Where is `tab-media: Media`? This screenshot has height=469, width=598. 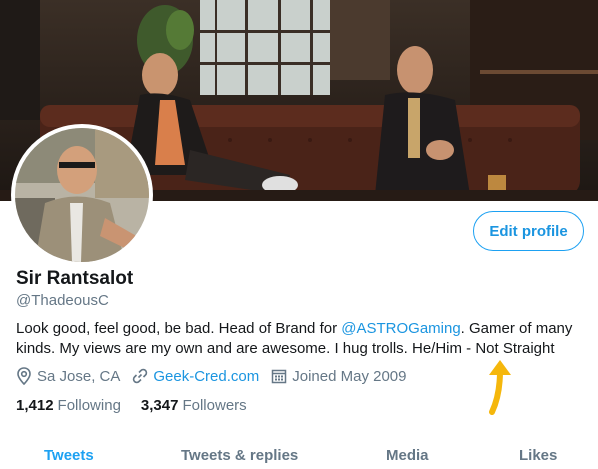
tab-media: Media is located at coordinates (407, 455).